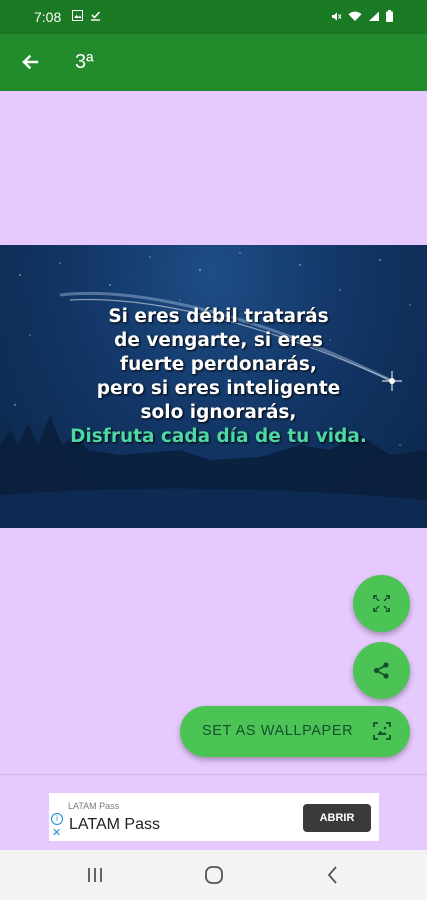  Describe the element at coordinates (56, 832) in the screenshot. I see `ad-close-icon: ✕` at that location.